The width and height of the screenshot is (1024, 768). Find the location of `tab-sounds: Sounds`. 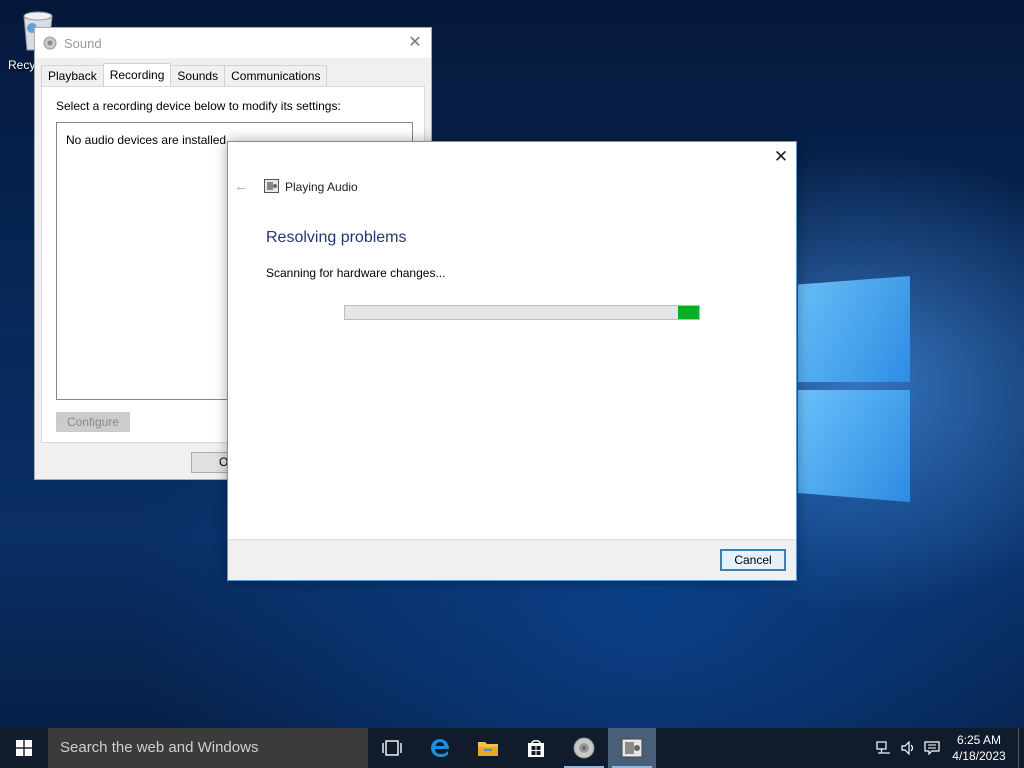

tab-sounds: Sounds is located at coordinates (198, 75).